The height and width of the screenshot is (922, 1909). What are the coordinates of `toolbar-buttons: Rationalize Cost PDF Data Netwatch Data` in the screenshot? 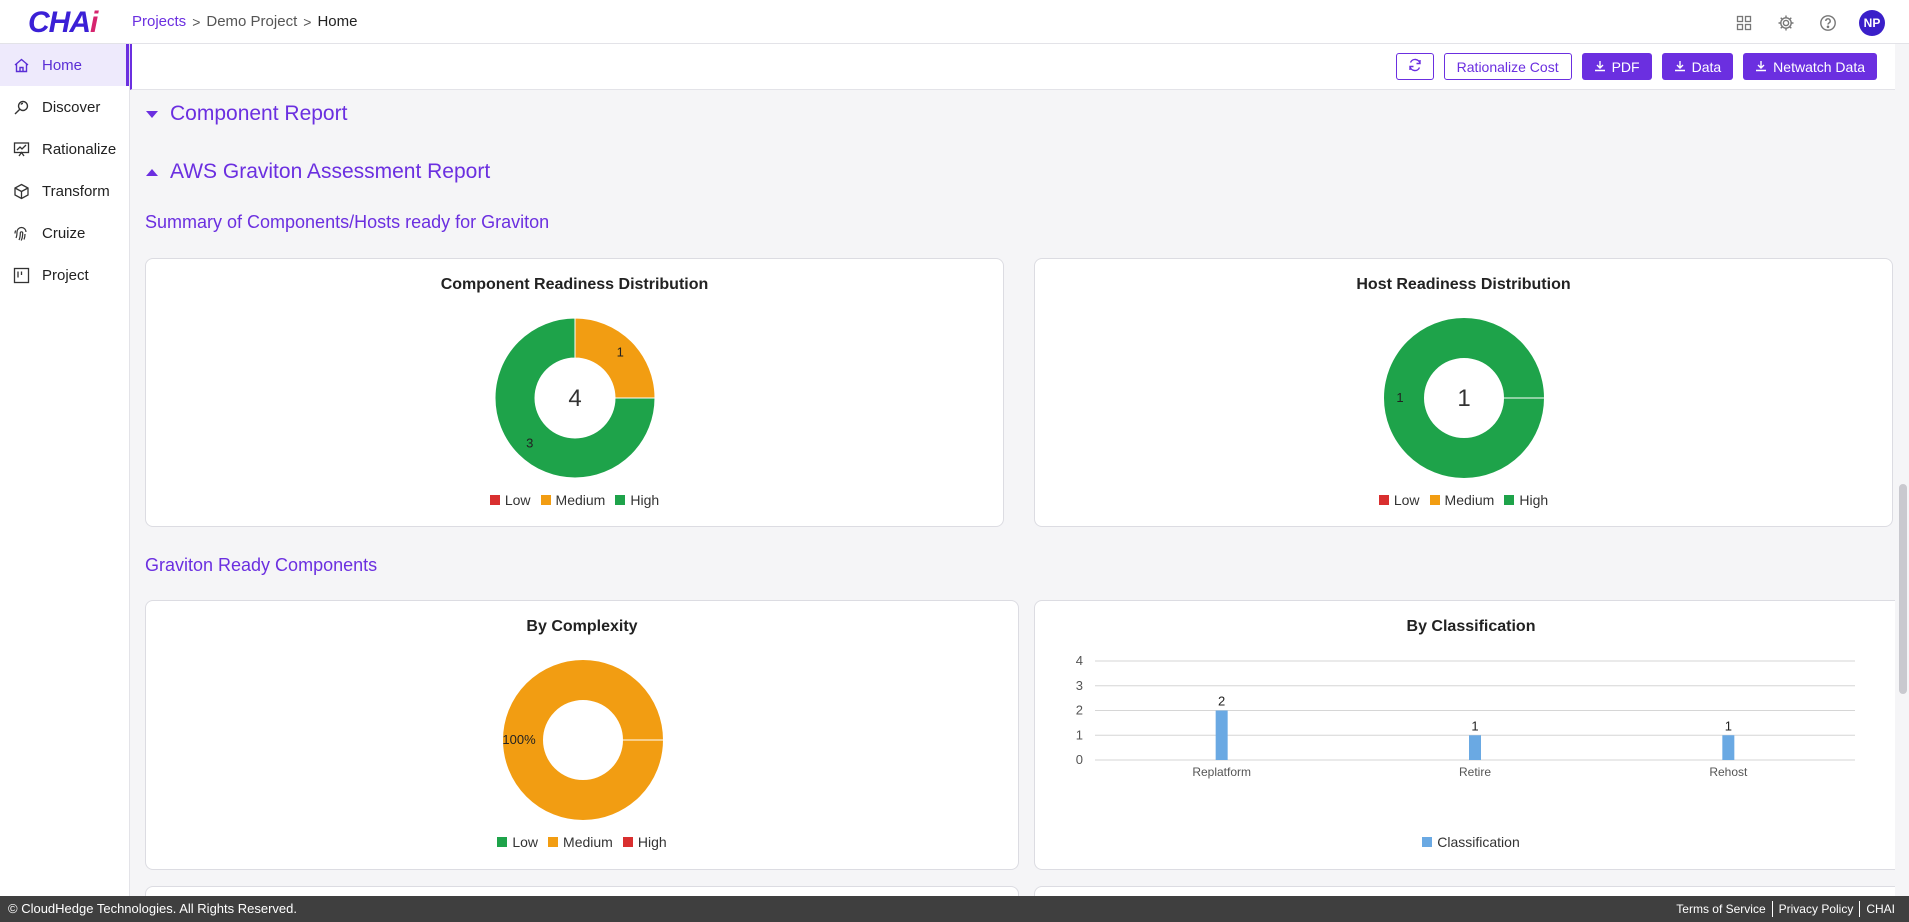 It's located at (1636, 66).